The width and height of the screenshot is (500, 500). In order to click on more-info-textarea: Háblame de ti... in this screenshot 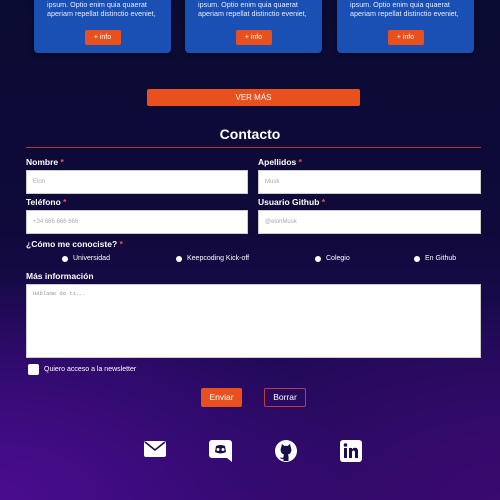, I will do `click(253, 321)`.